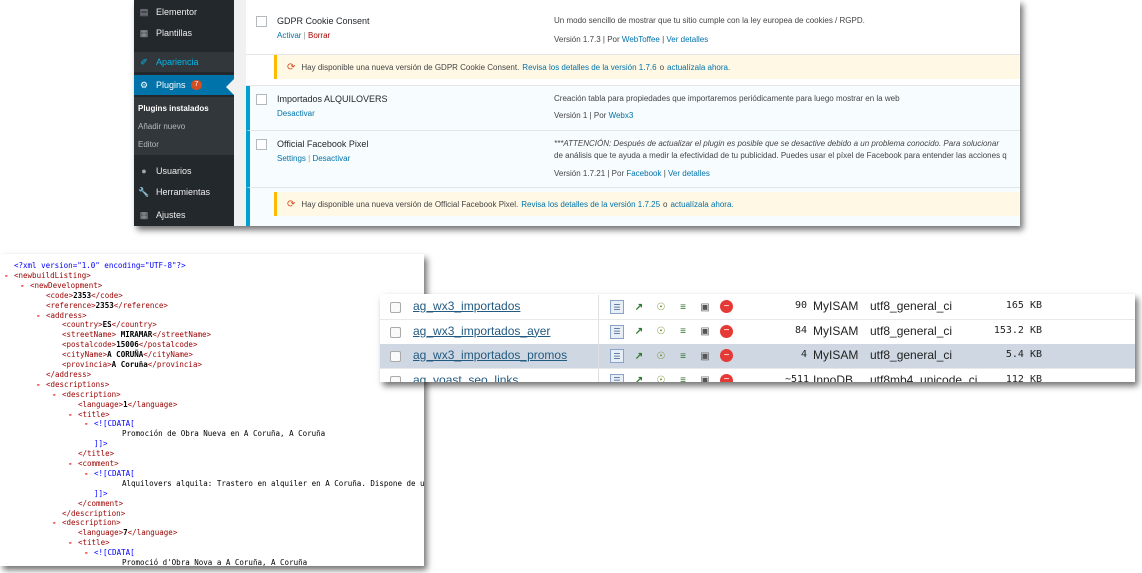 The height and width of the screenshot is (573, 1142). Describe the element at coordinates (291, 158) in the screenshot. I see `settings-link: Settings` at that location.